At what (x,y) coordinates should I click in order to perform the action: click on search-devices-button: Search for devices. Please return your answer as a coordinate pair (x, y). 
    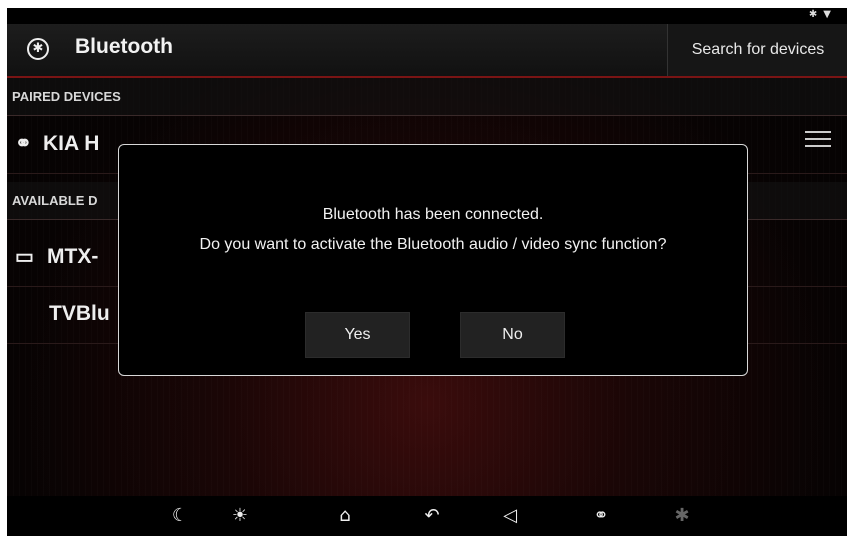
    Looking at the image, I should click on (757, 50).